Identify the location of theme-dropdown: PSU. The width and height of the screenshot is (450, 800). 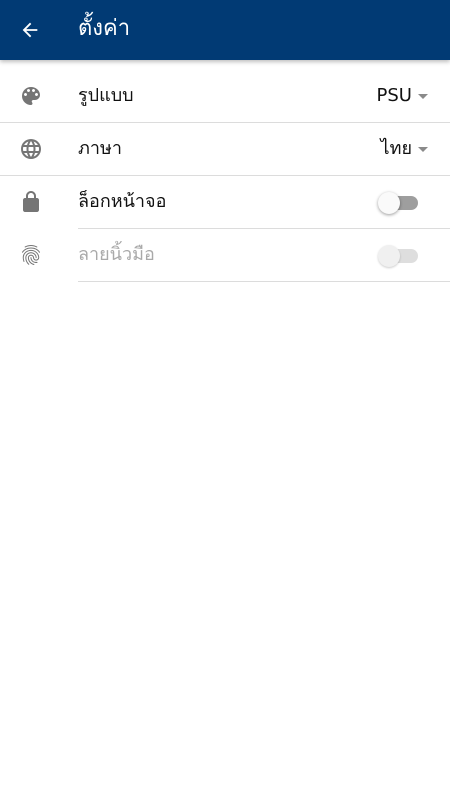
(402, 96).